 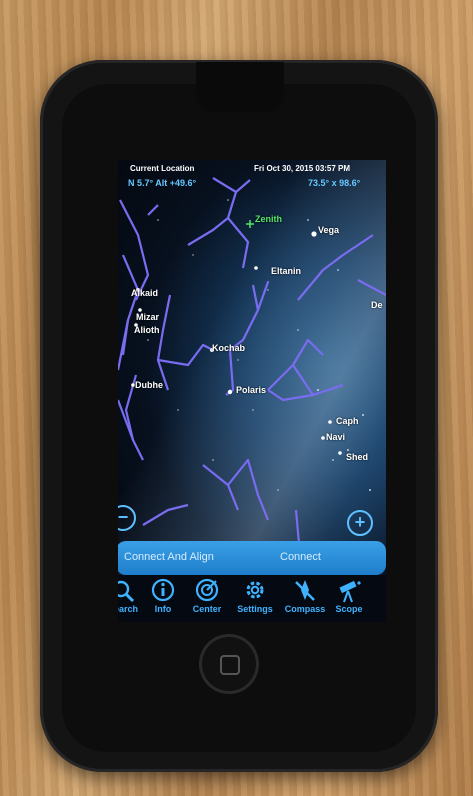 I want to click on zoom-in-button: +, so click(x=360, y=523).